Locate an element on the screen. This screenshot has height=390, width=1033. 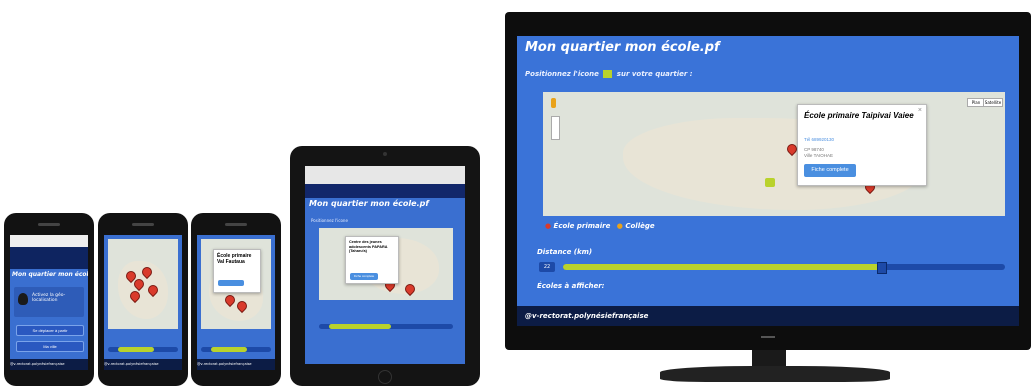
fiche-complete-button: Fiche complete is located at coordinates (830, 170).